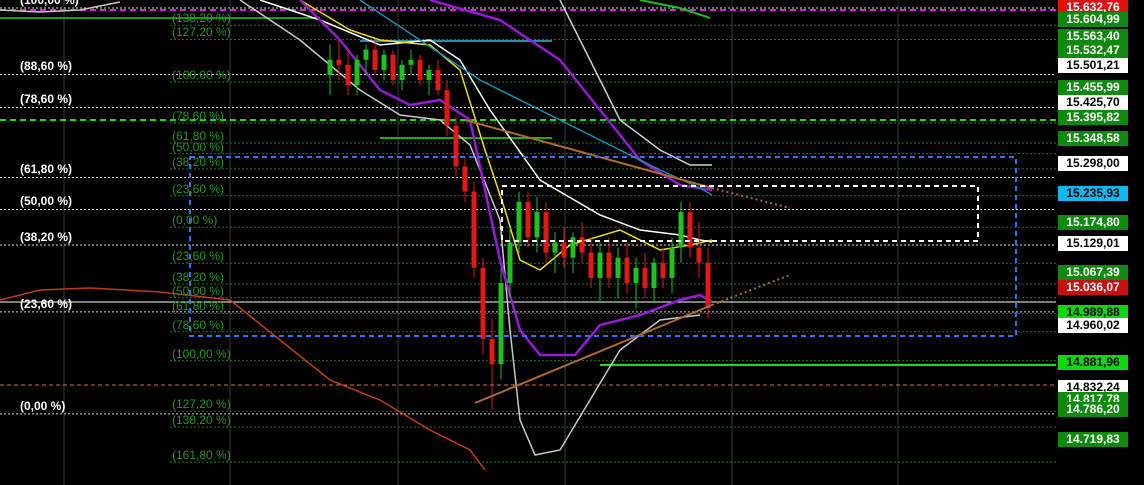 The width and height of the screenshot is (1144, 485). I want to click on price-axis-label: 14.960,02, so click(1093, 325).